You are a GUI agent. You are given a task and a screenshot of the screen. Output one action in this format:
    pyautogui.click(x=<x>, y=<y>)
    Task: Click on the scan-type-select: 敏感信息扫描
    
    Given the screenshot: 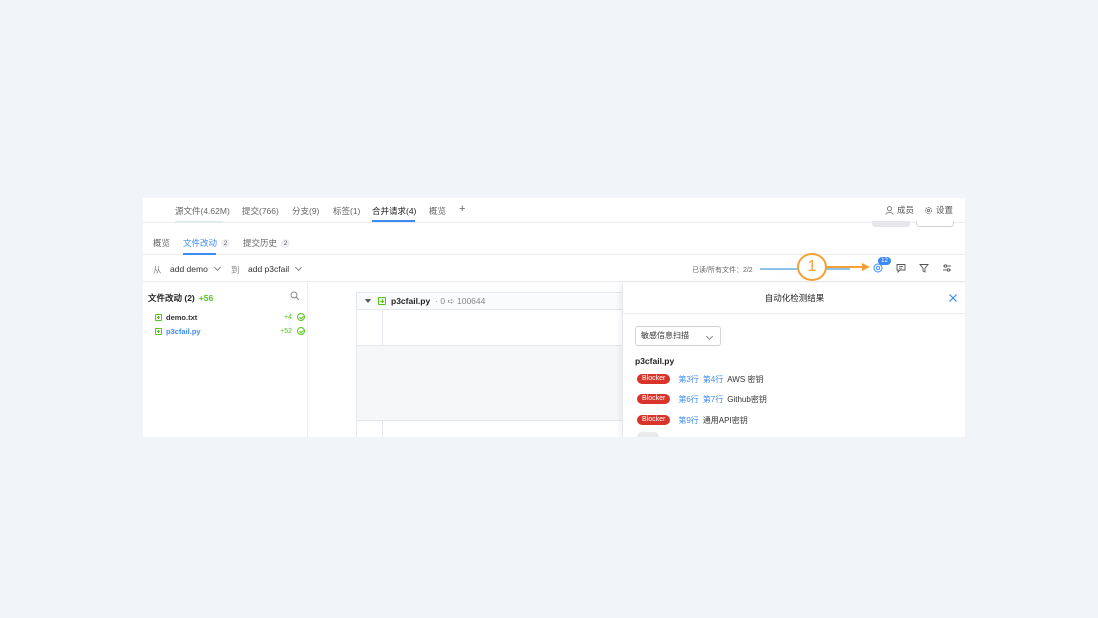 What is the action you would take?
    pyautogui.click(x=678, y=336)
    